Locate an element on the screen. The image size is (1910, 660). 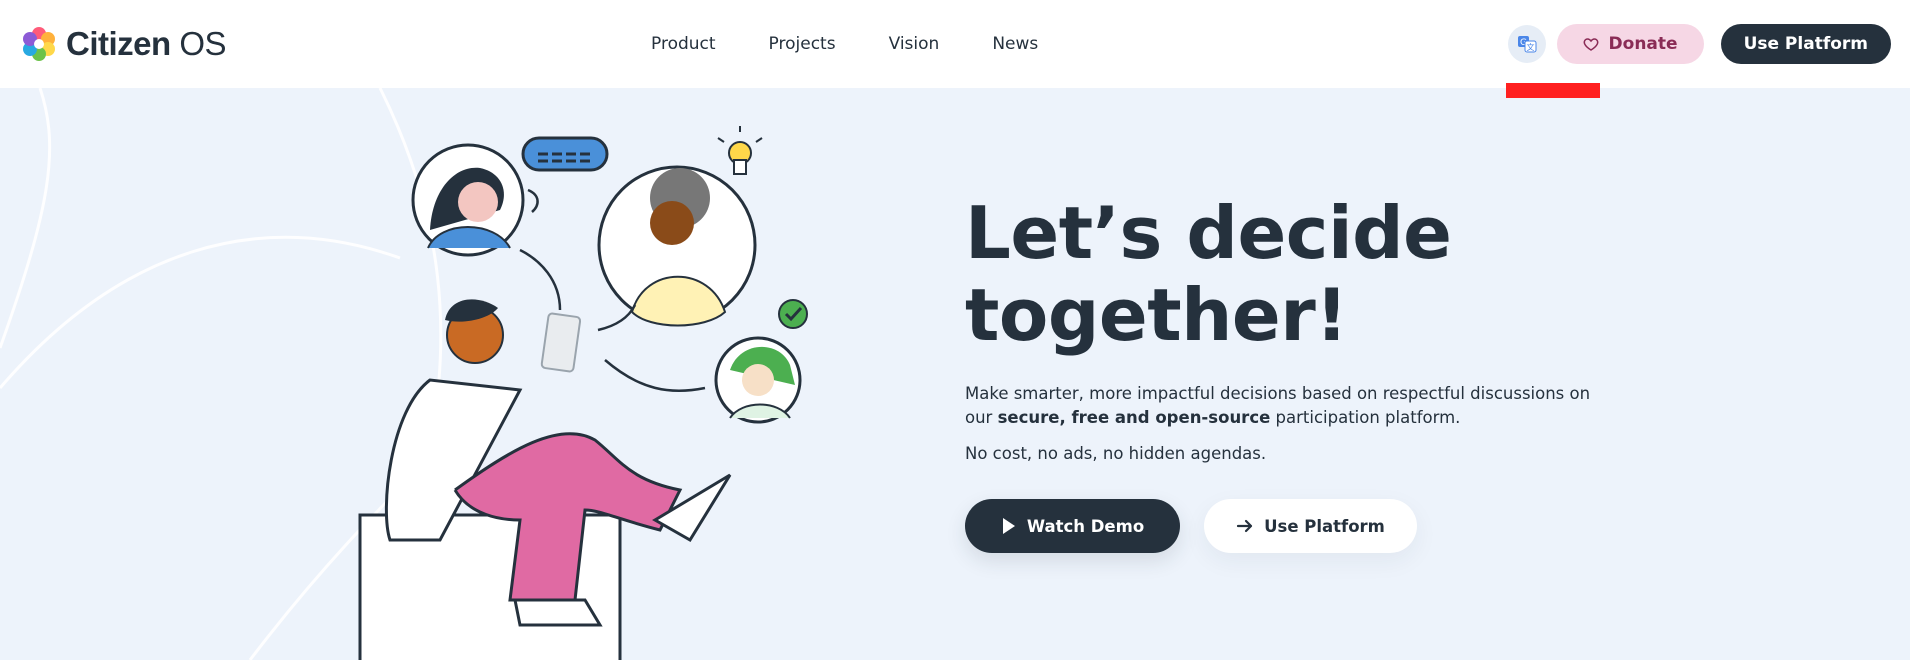
speech-bubble-icon is located at coordinates (565, 154).